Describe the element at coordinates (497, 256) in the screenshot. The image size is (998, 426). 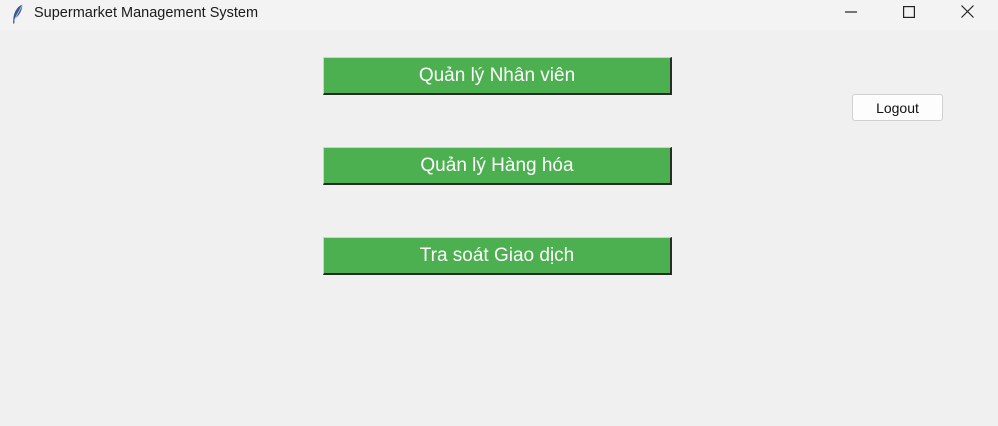
I see `transaction-lookup-button: Tra soát Giao dịch` at that location.